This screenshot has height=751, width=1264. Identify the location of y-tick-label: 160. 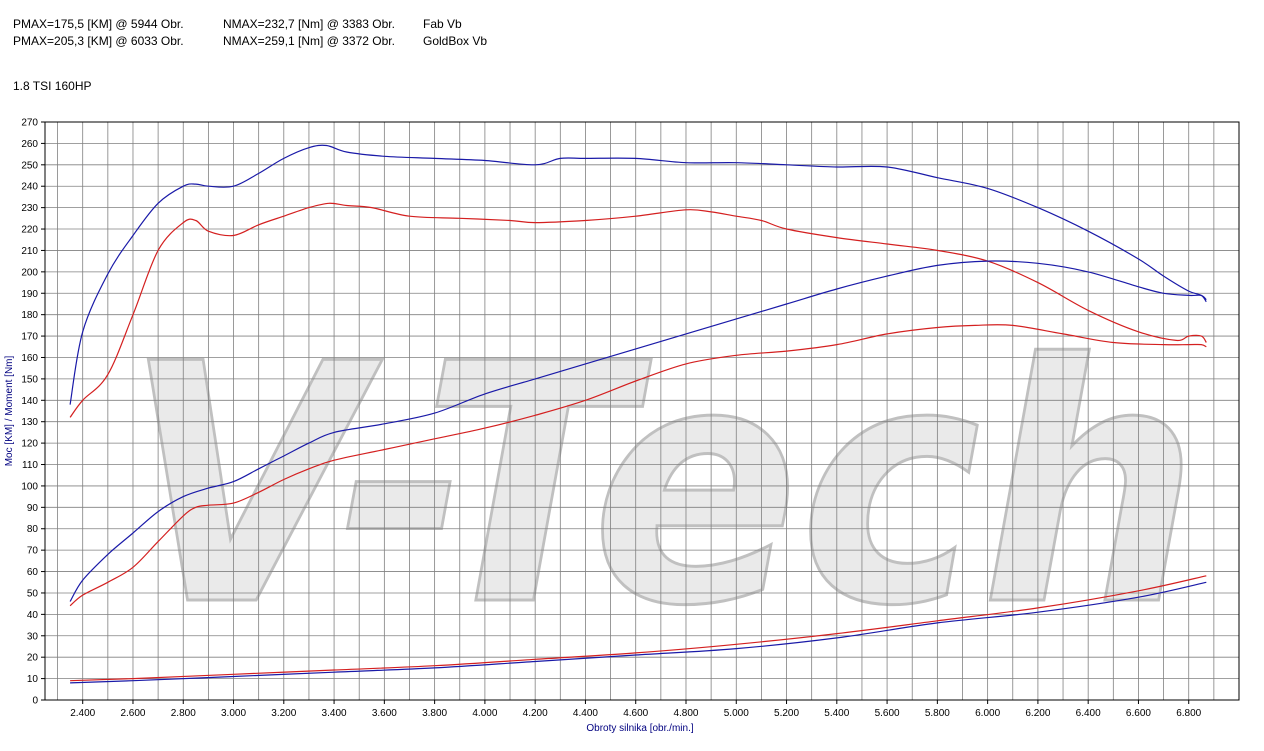
(29, 358).